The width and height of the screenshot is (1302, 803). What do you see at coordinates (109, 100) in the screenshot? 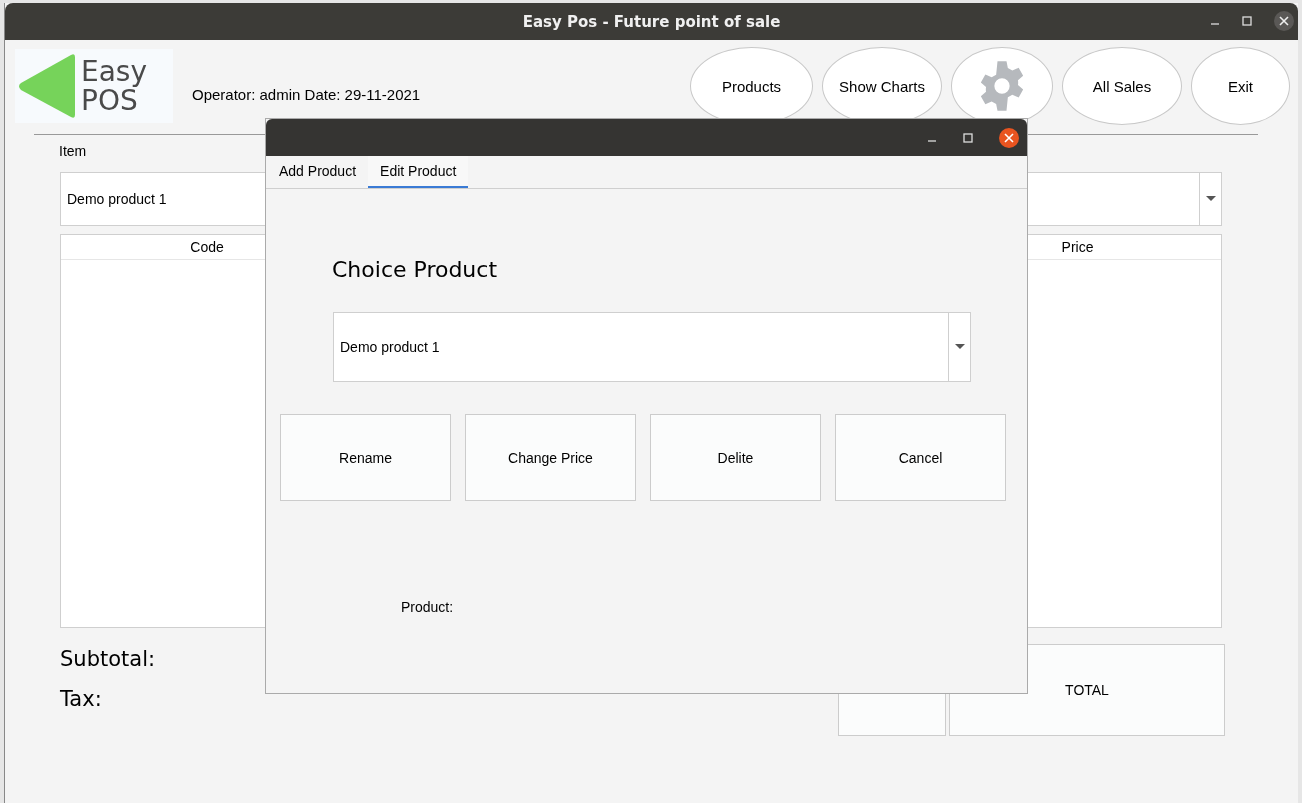
I see `logo-text: POS` at bounding box center [109, 100].